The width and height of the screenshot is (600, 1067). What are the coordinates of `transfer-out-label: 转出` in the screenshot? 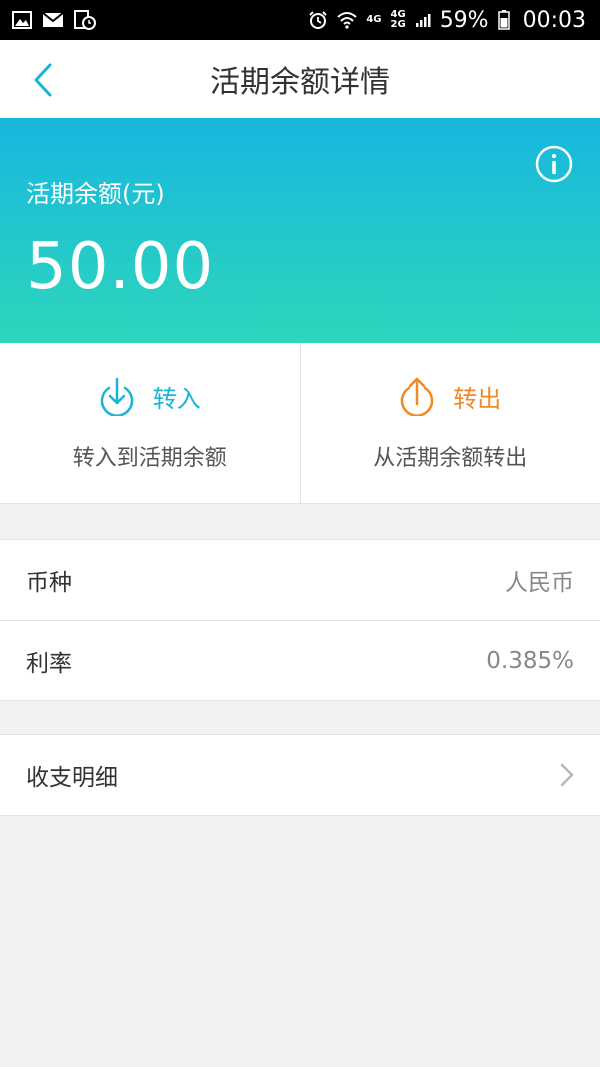 It's located at (477, 398).